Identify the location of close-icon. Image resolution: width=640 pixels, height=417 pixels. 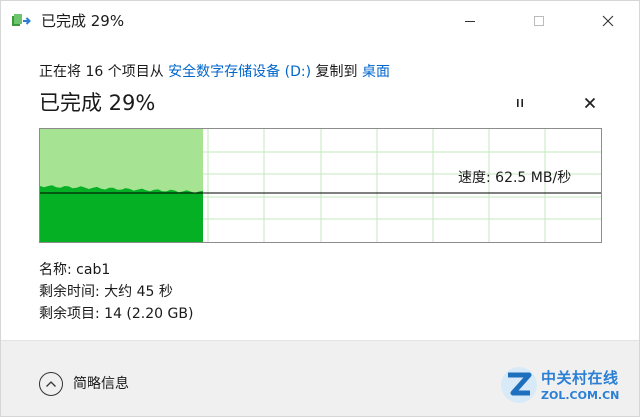
(608, 21).